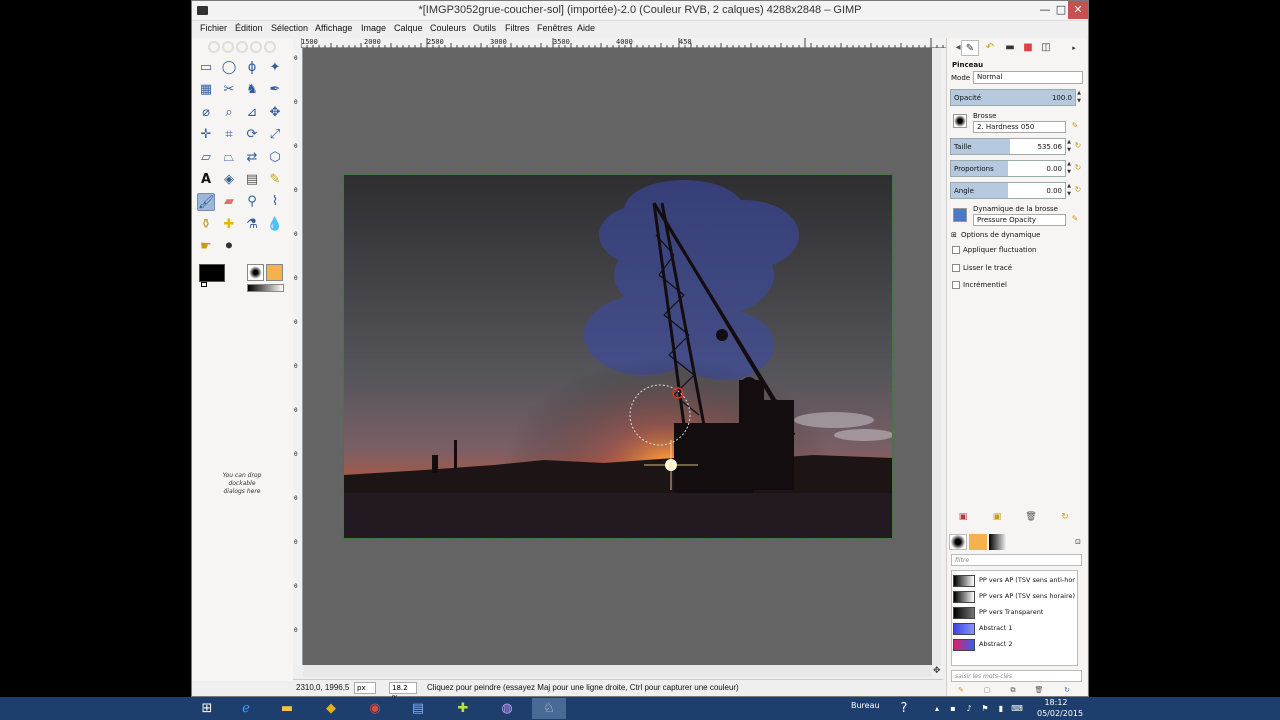 The image size is (1280, 720). I want to click on horizontal-scrollbar, so click(617, 671).